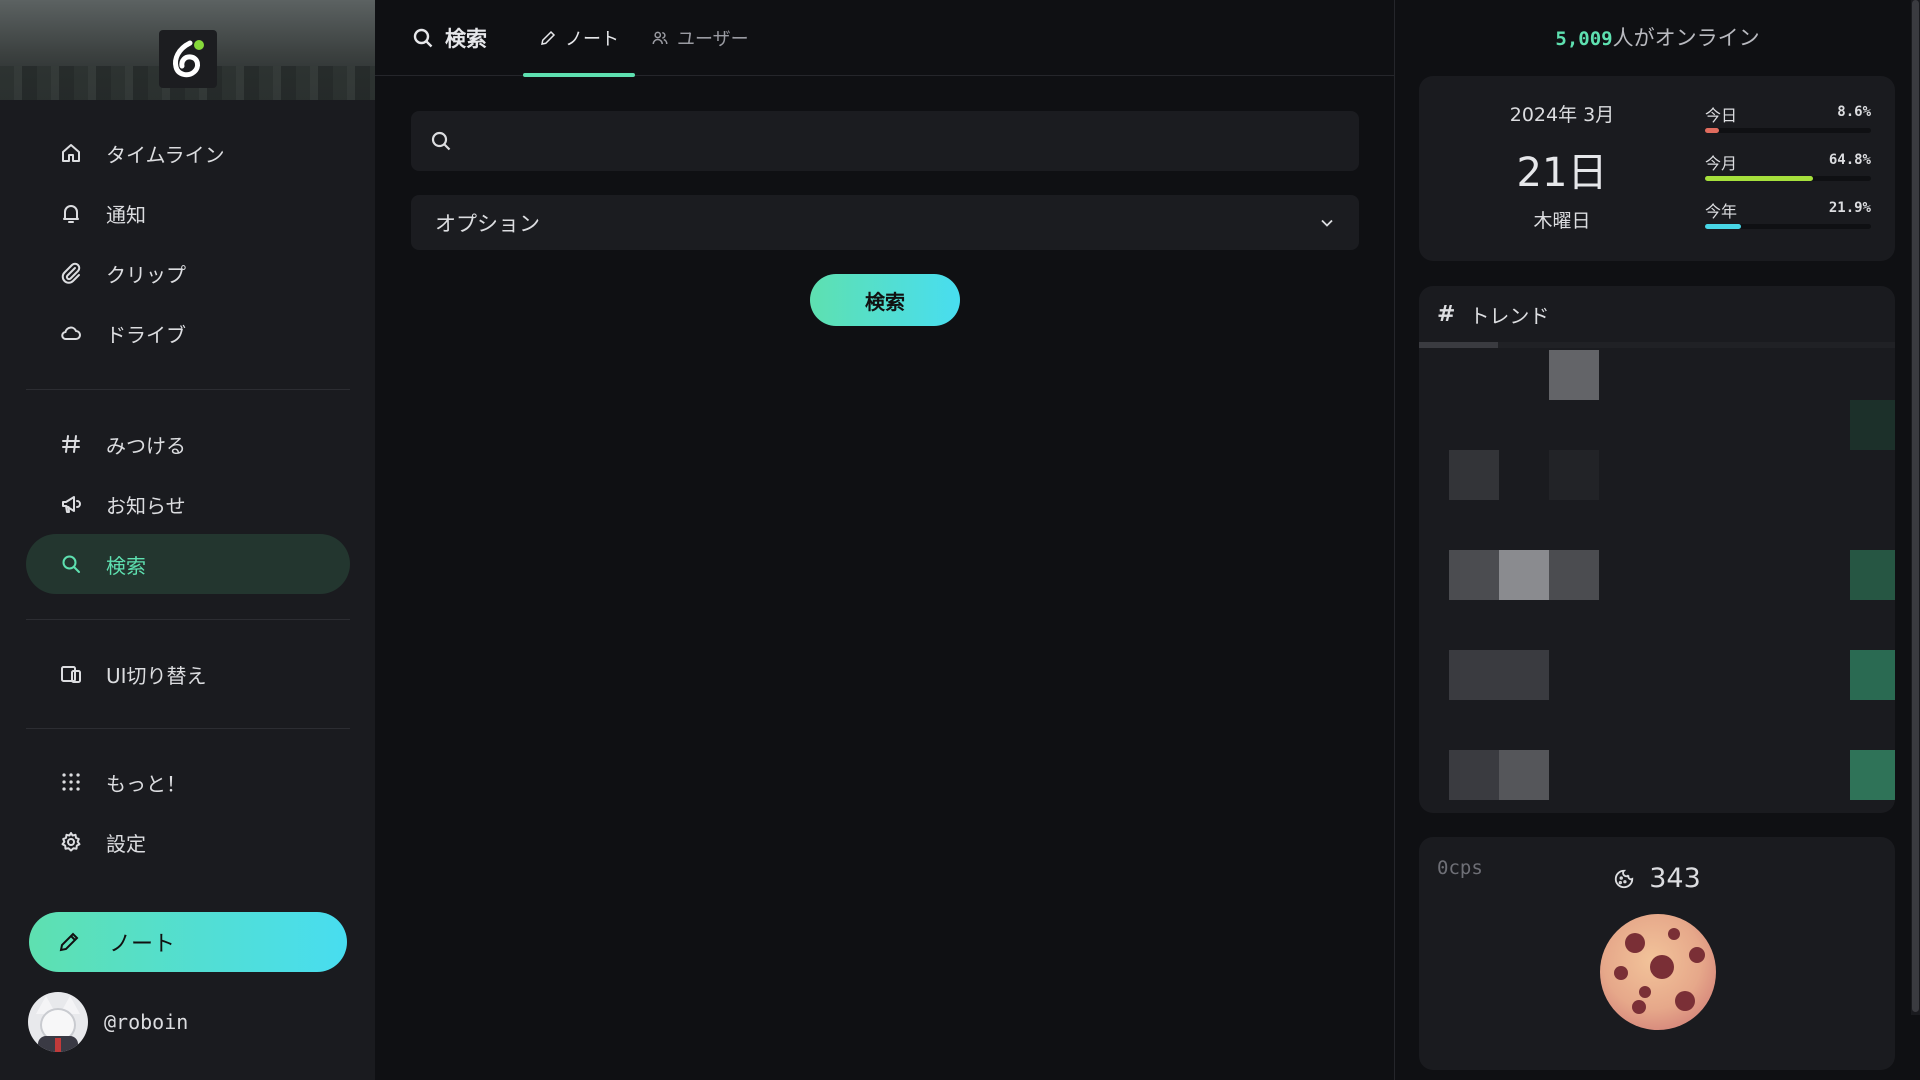  Describe the element at coordinates (165, 154) in the screenshot. I see `sidebar-item-label: タイムライン` at that location.